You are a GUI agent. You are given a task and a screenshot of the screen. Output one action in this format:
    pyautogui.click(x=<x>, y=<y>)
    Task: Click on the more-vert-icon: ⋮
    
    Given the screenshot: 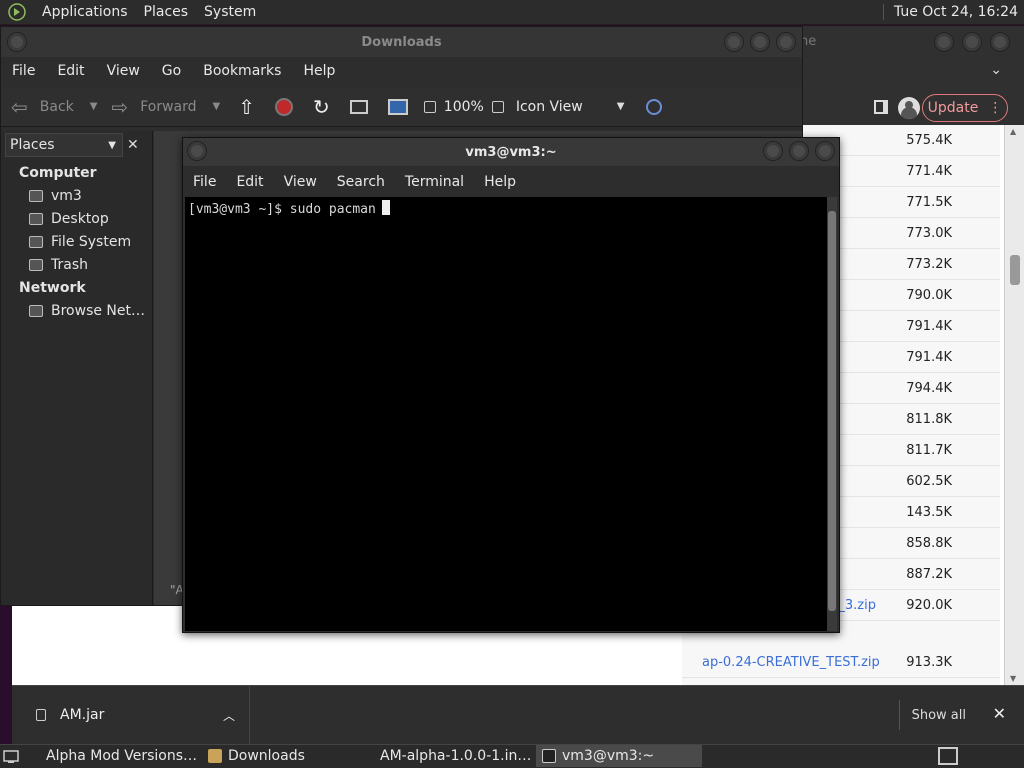 What is the action you would take?
    pyautogui.click(x=995, y=108)
    